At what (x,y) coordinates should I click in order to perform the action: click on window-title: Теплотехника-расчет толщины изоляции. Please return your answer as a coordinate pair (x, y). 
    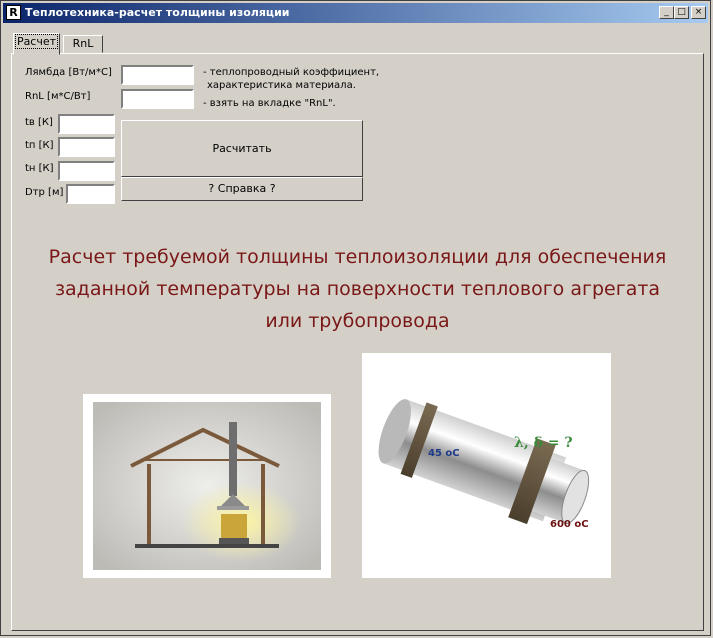
    Looking at the image, I should click on (157, 12).